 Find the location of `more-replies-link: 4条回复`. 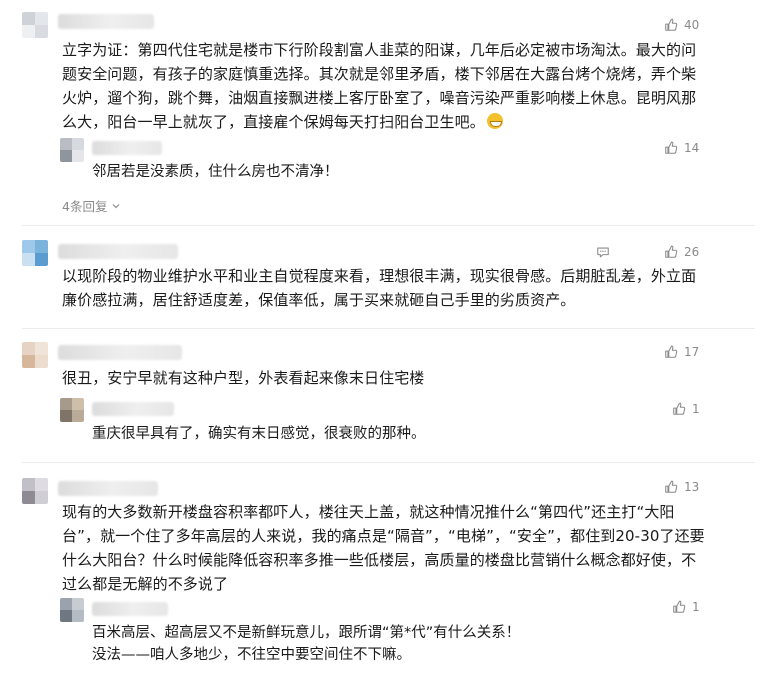

more-replies-link: 4条回复 is located at coordinates (91, 205).